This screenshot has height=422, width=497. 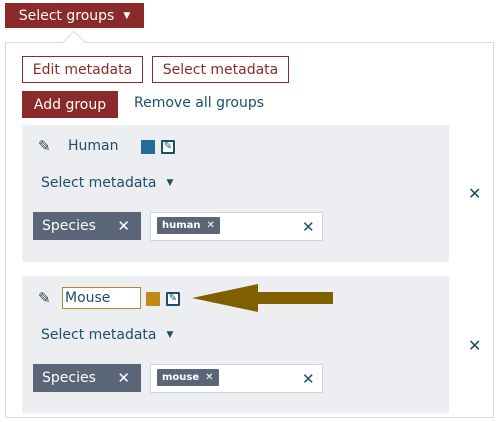 What do you see at coordinates (101, 298) in the screenshot?
I see `group-name-input: Mouse` at bounding box center [101, 298].